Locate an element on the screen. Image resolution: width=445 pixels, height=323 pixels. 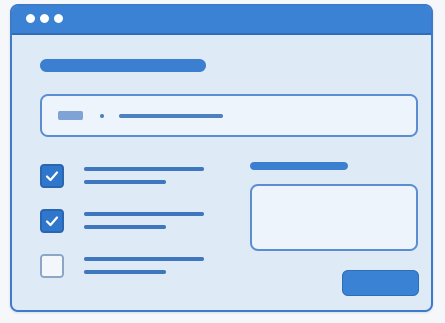
notes-textarea is located at coordinates (334, 217).